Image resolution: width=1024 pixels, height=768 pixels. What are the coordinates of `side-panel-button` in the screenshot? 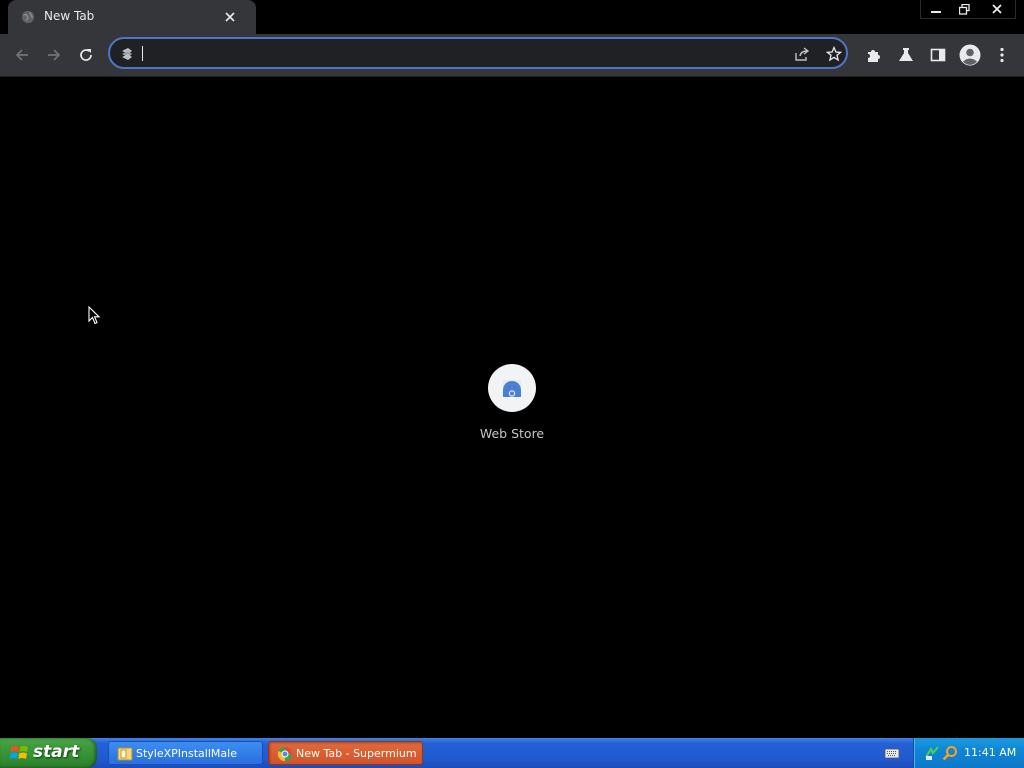 It's located at (938, 55).